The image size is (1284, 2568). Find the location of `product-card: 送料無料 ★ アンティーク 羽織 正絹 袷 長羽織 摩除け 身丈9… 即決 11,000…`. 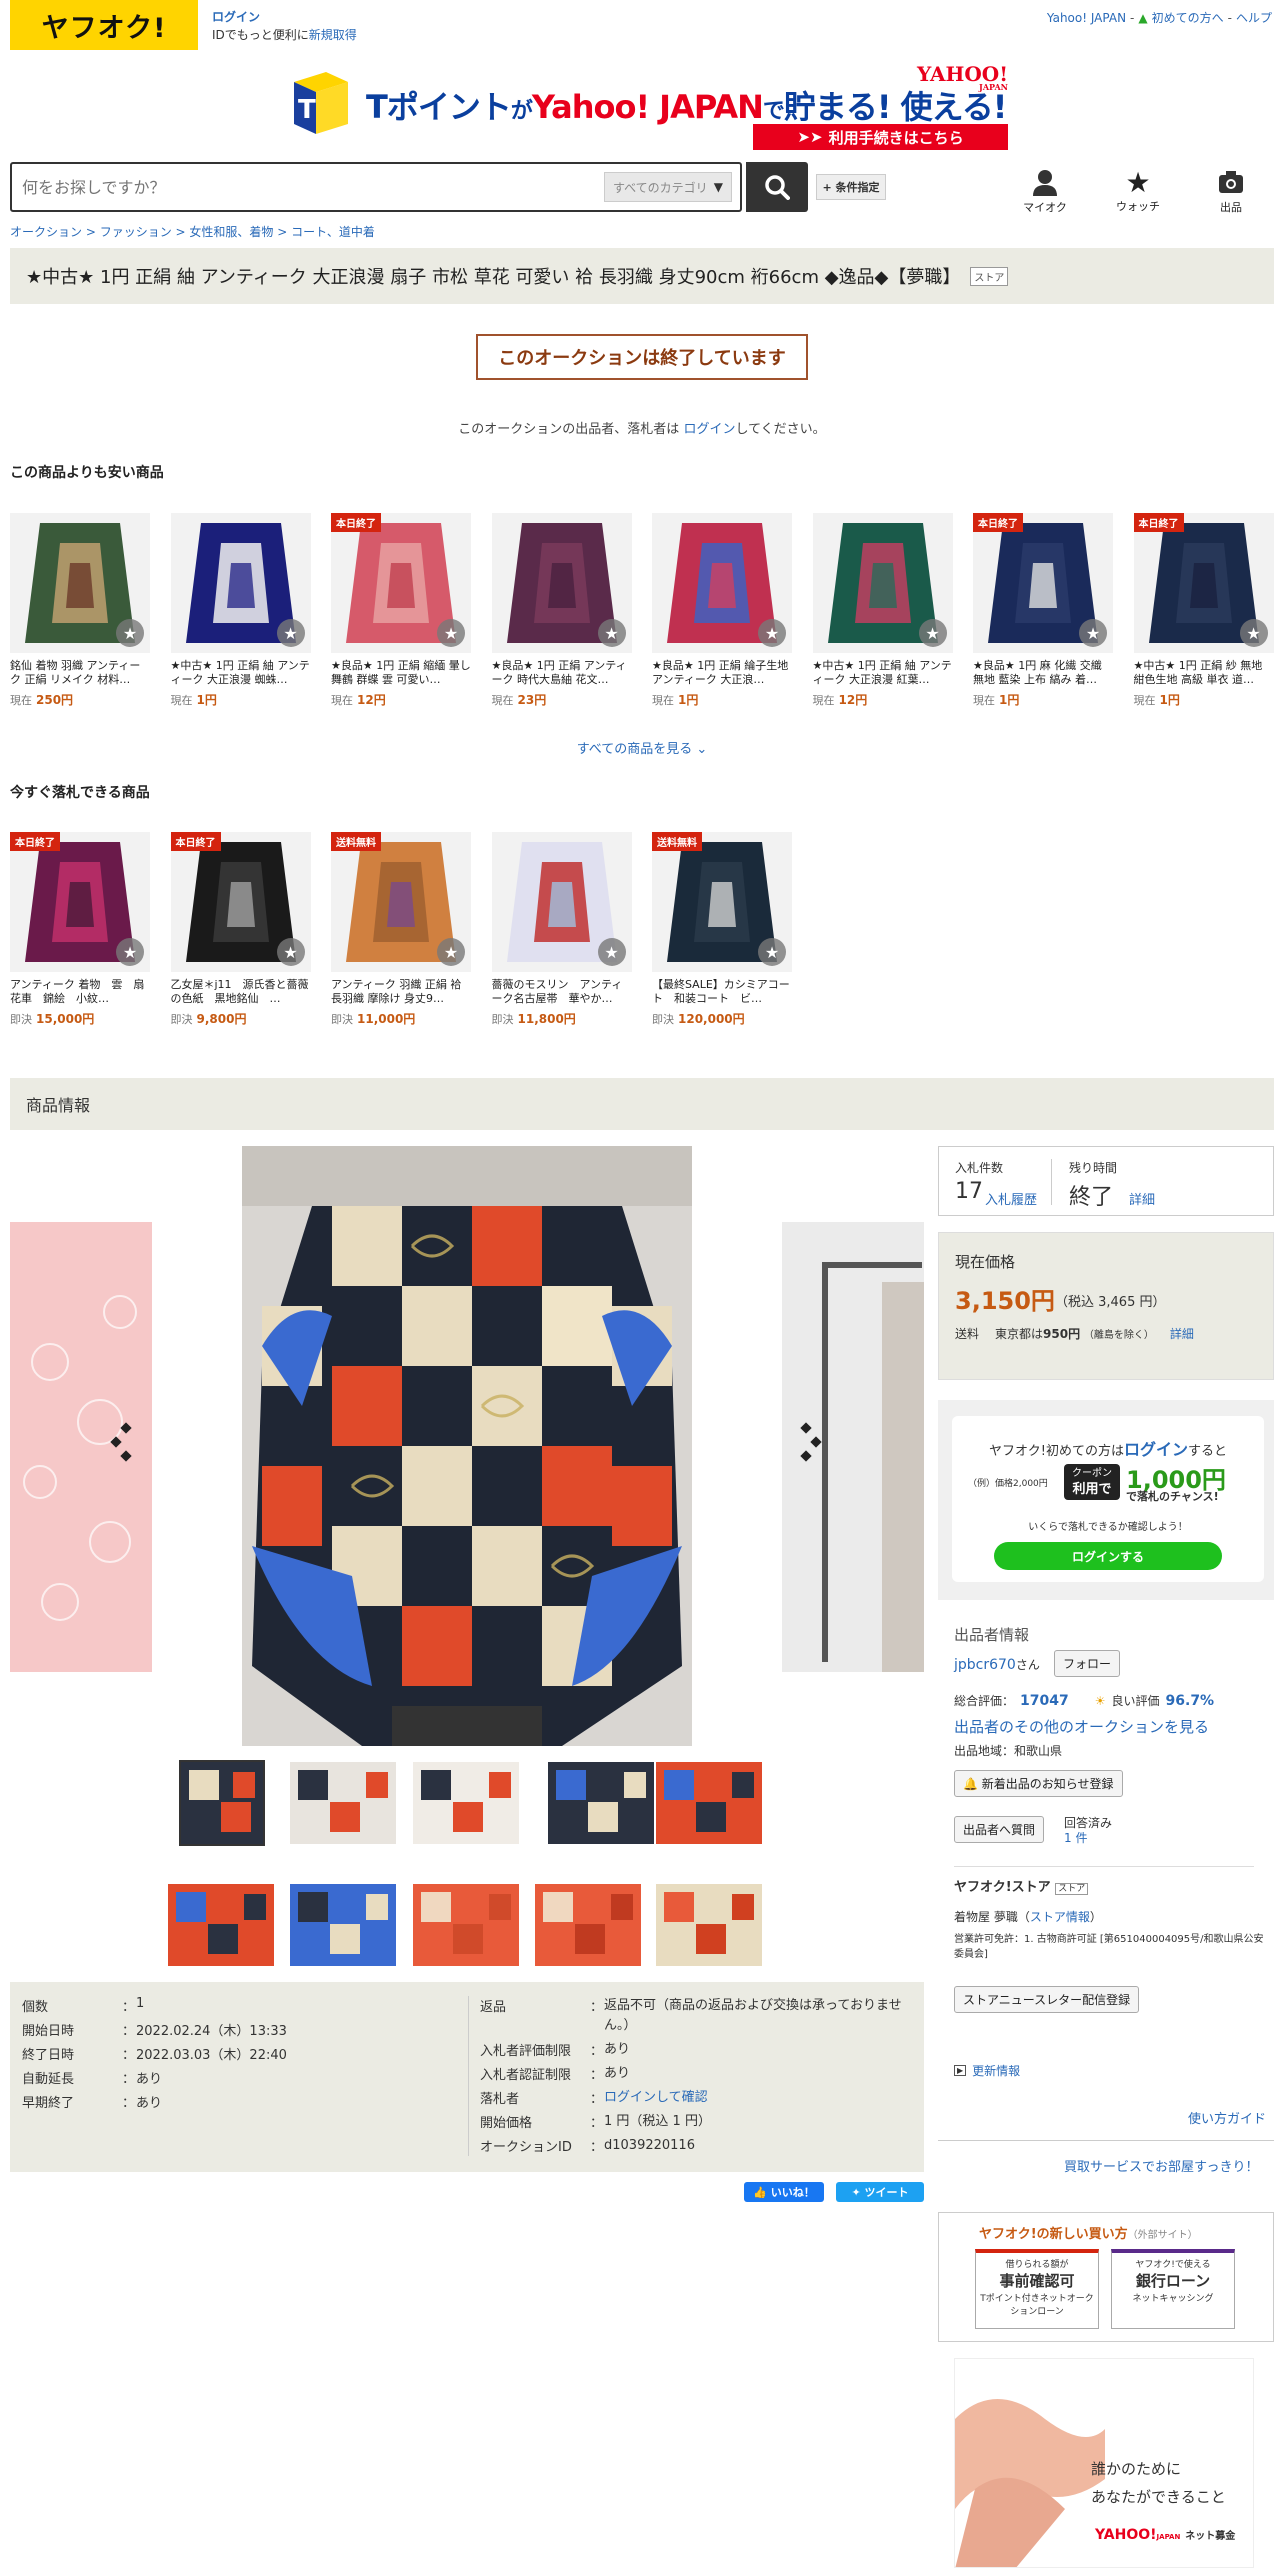

product-card: 送料無料 ★ アンティーク 羽織 正絹 袷 長羽織 摩除け 身丈9… 即決 11,000… is located at coordinates (401, 929).